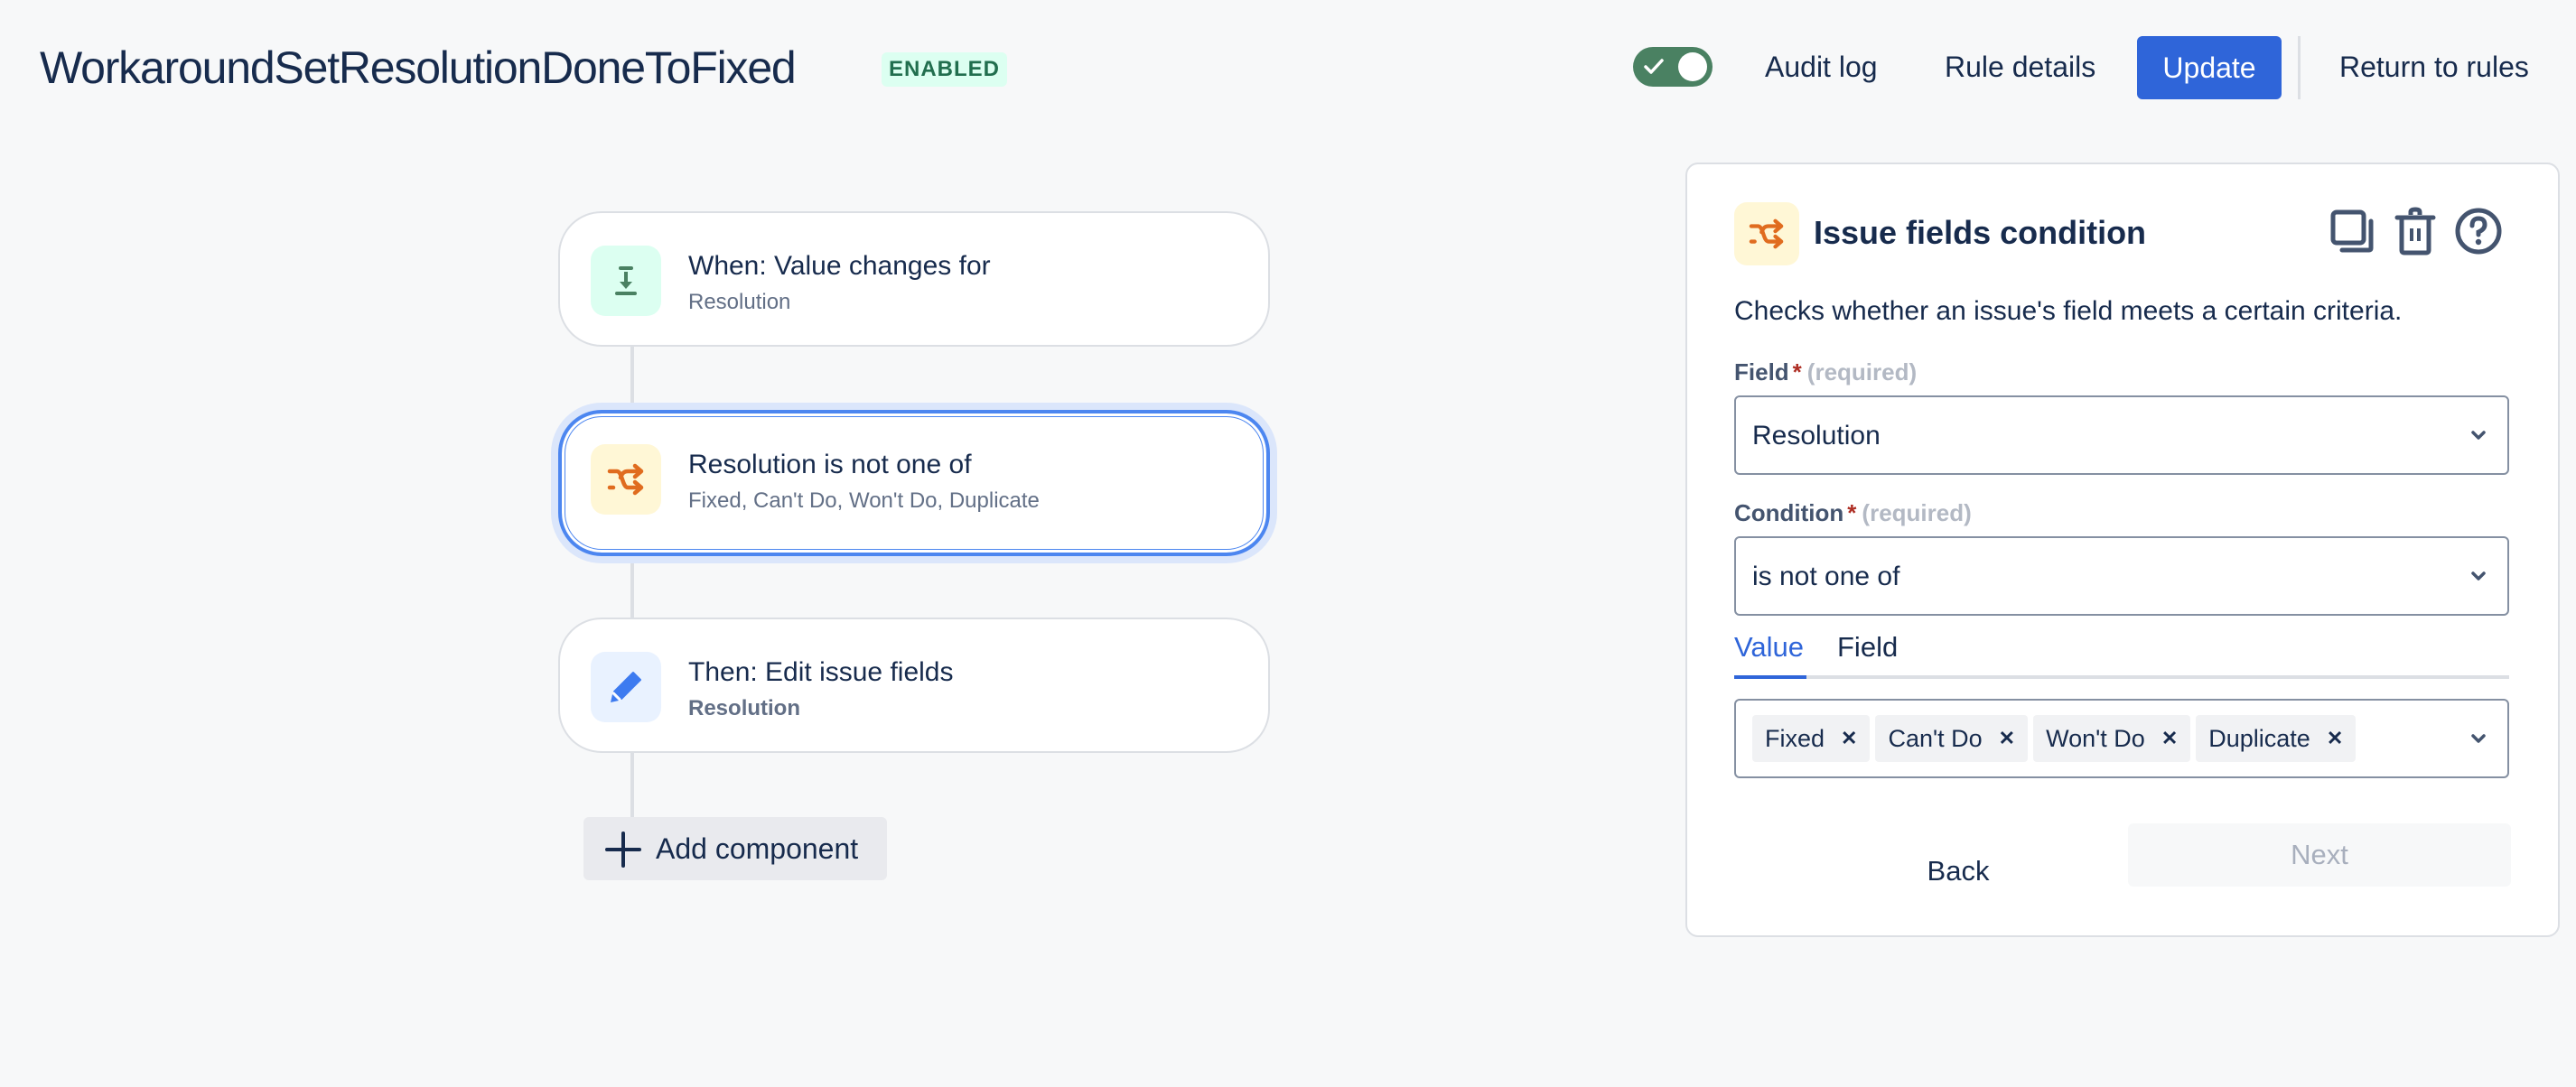  What do you see at coordinates (2299, 67) in the screenshot?
I see `header-divider` at bounding box center [2299, 67].